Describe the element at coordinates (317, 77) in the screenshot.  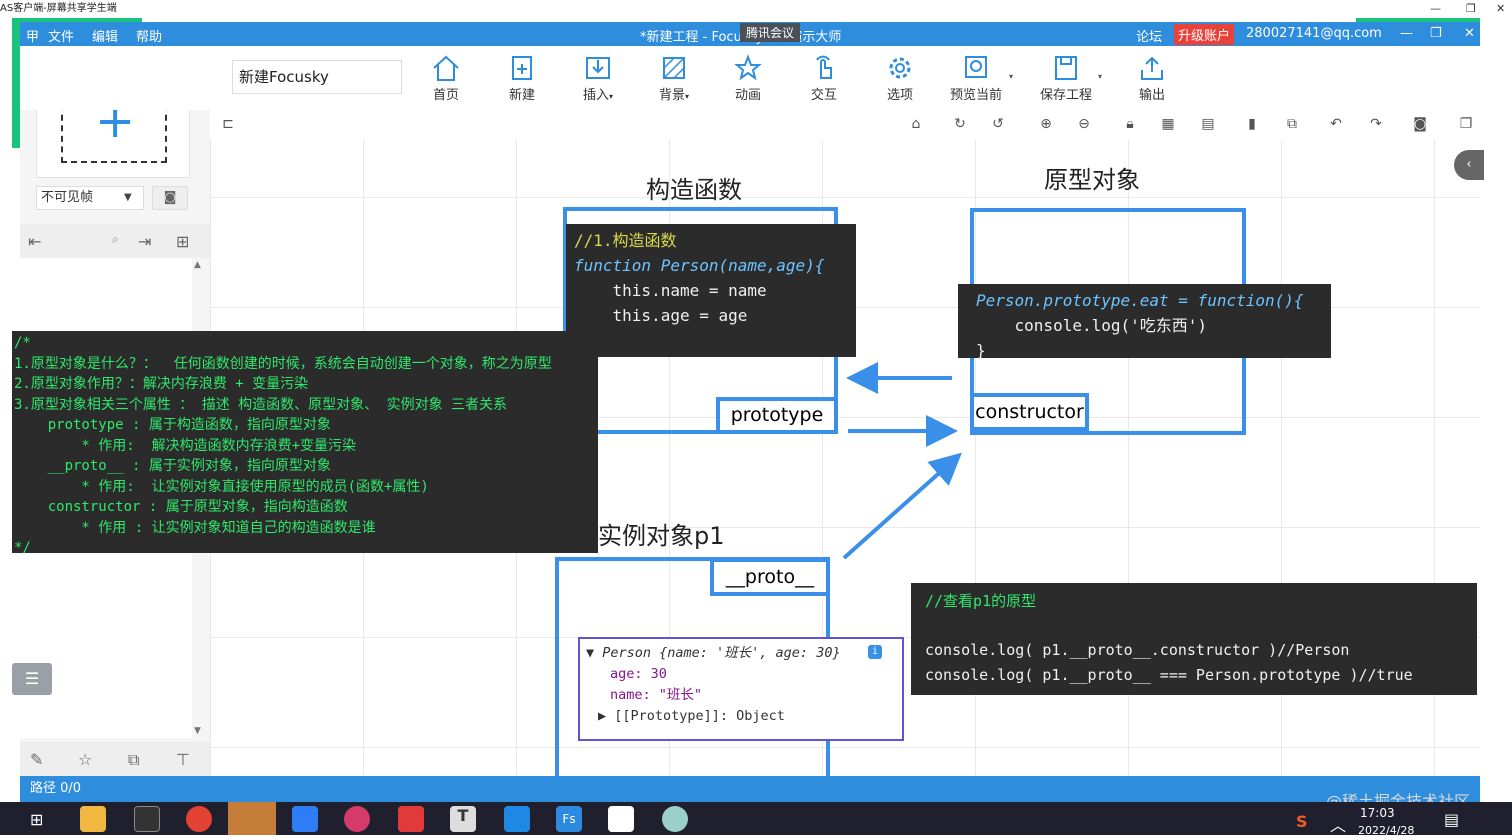
I see `project-name-field: 新建Focusky` at that location.